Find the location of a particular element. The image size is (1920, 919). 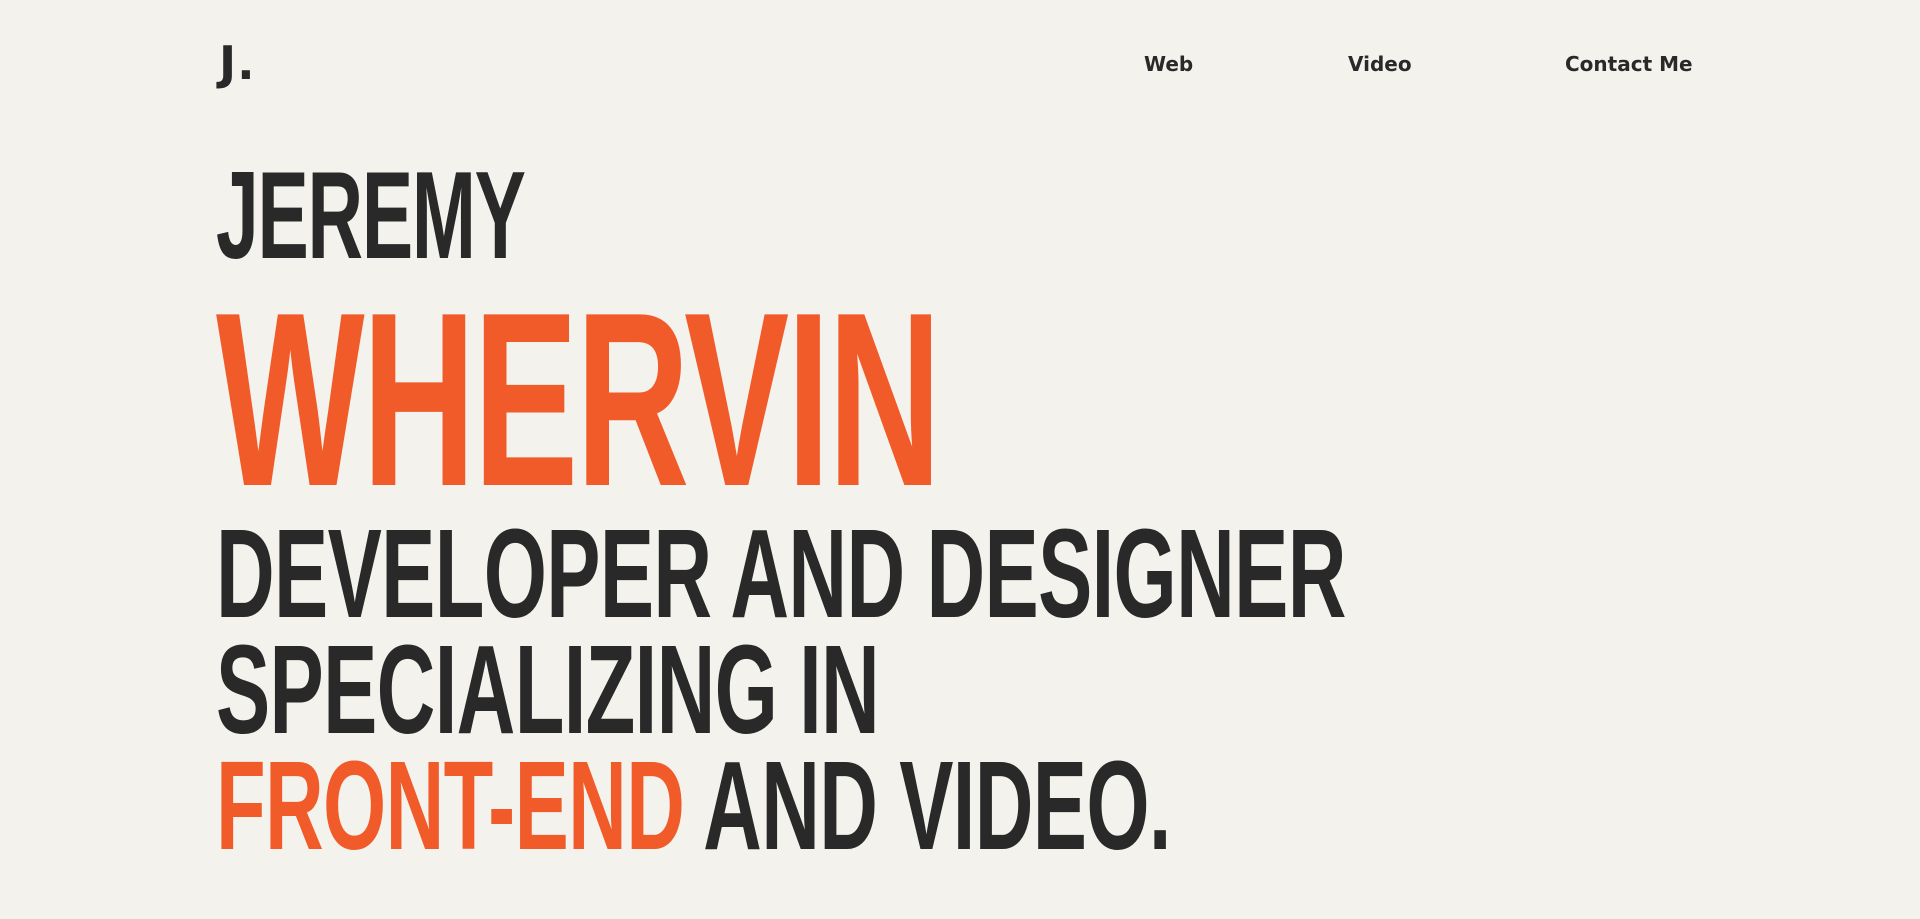

hero-tagline-line-3: FRONT-END AND VIDEO. is located at coordinates (693, 806).